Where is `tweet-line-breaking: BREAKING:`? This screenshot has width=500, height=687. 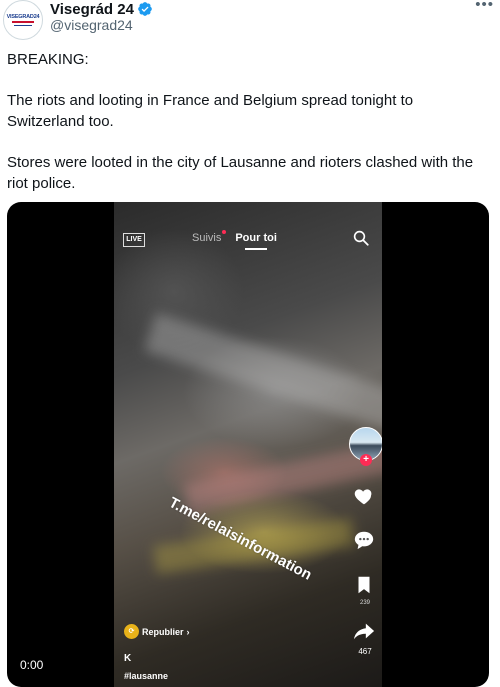 tweet-line-breaking: BREAKING: is located at coordinates (48, 59).